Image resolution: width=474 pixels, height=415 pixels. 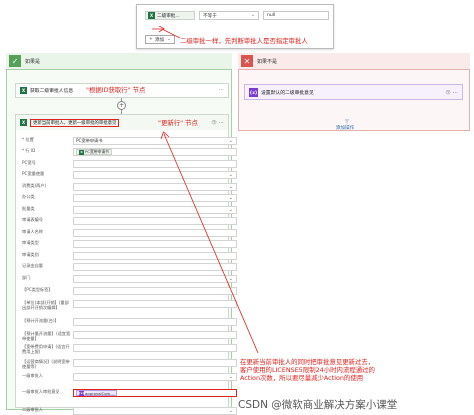 I want to click on condition-value: null, so click(x=296, y=15).